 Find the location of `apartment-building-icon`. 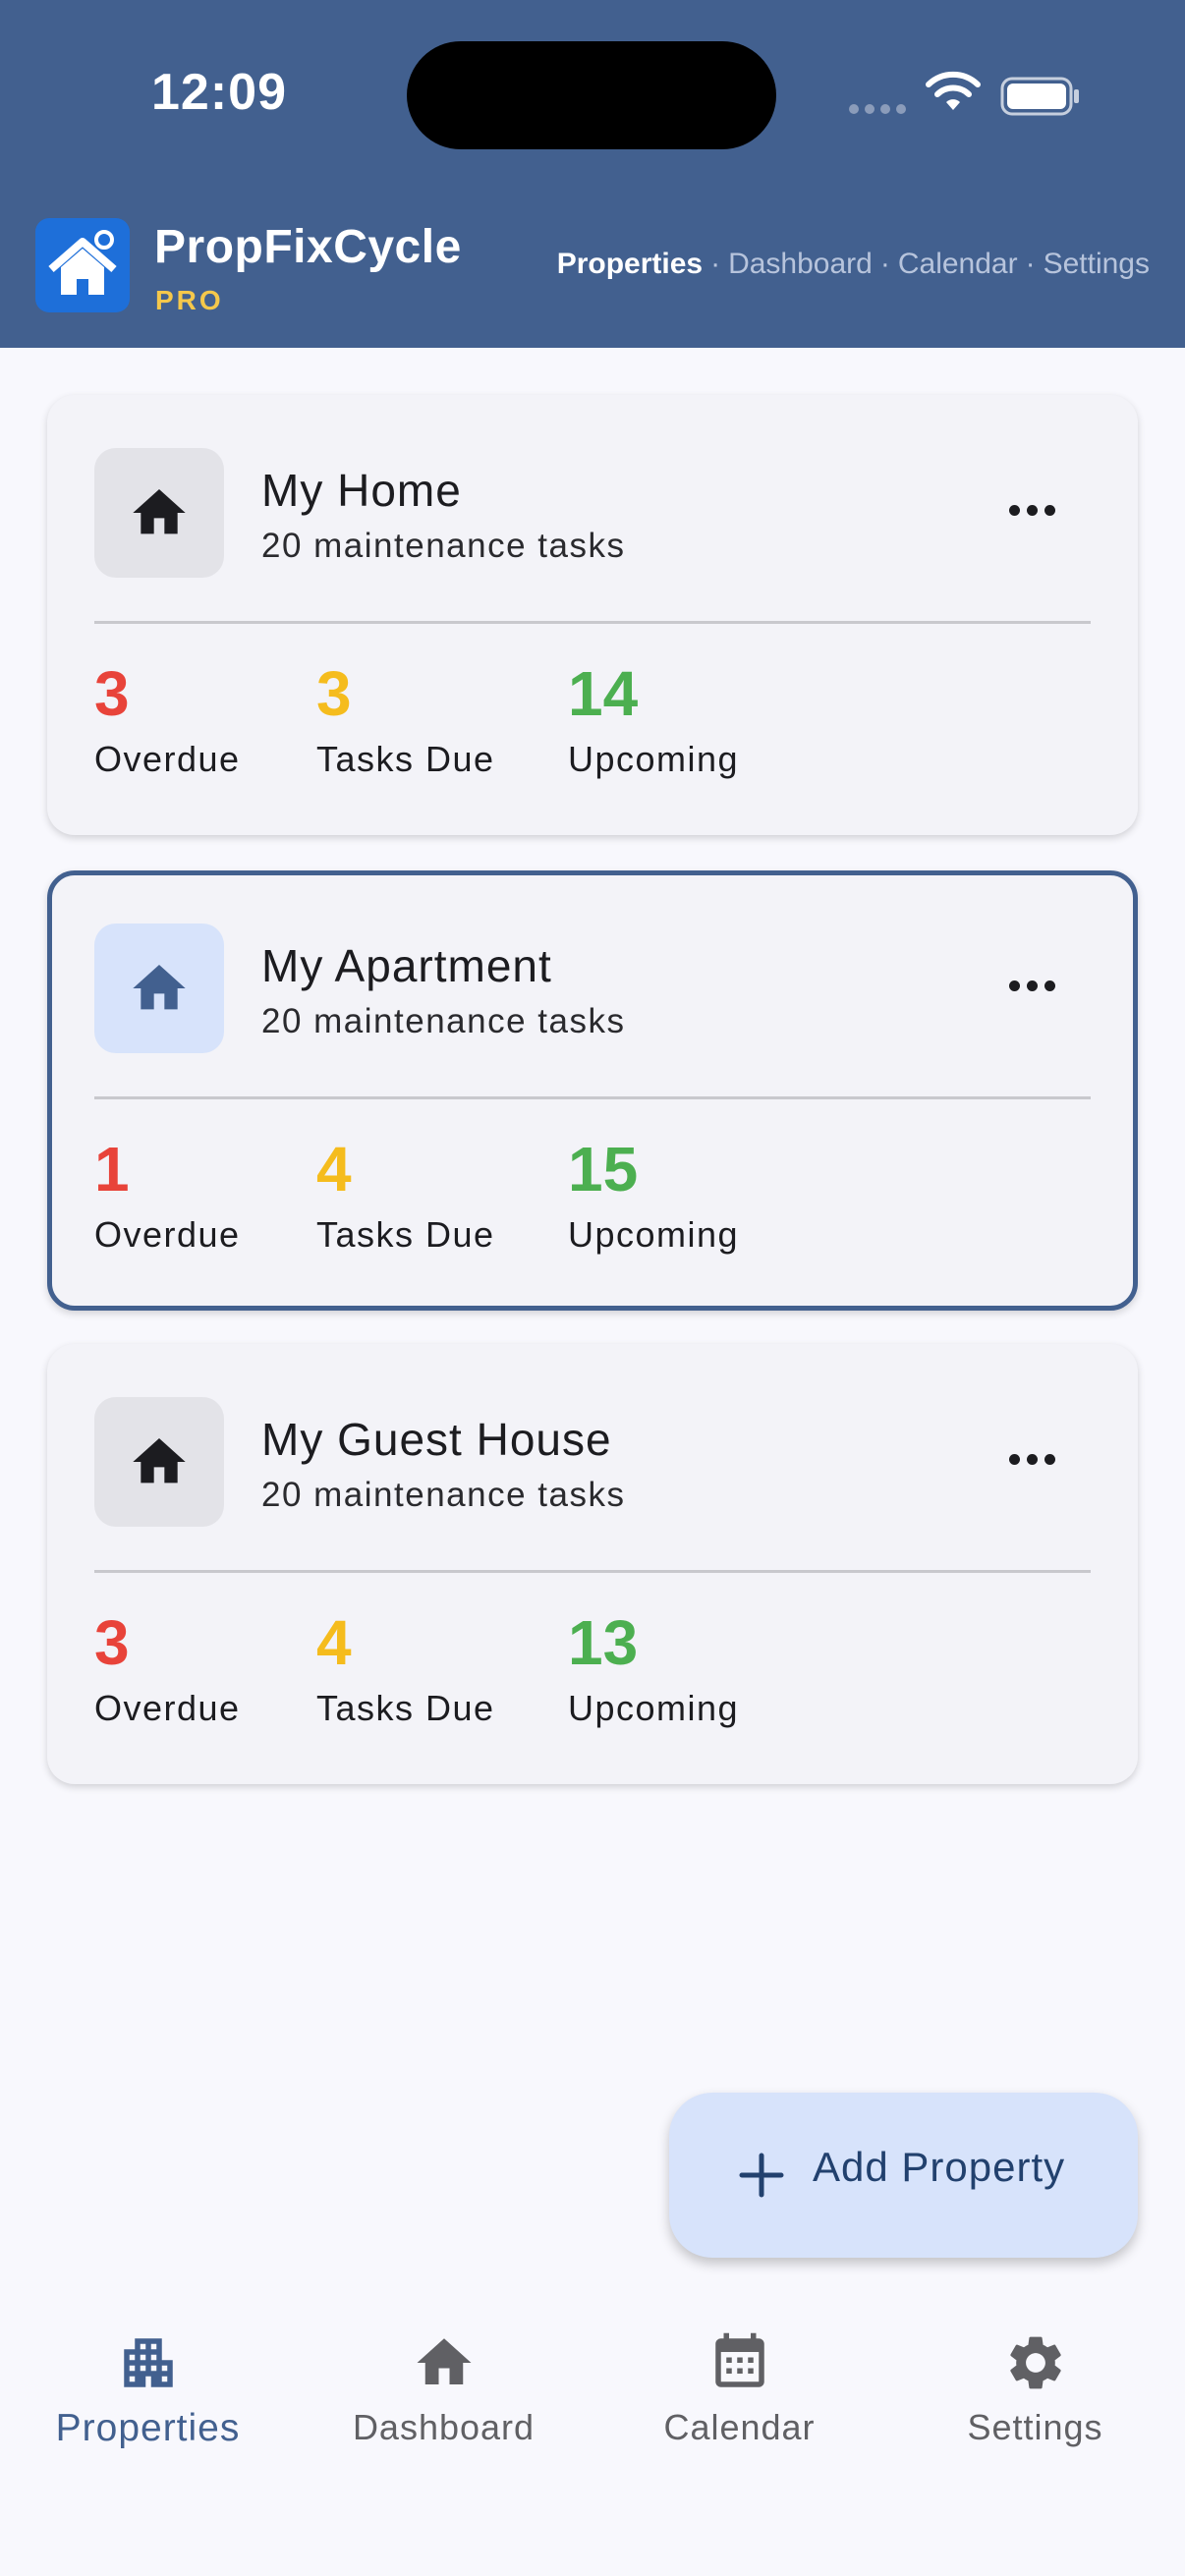

apartment-building-icon is located at coordinates (148, 2362).